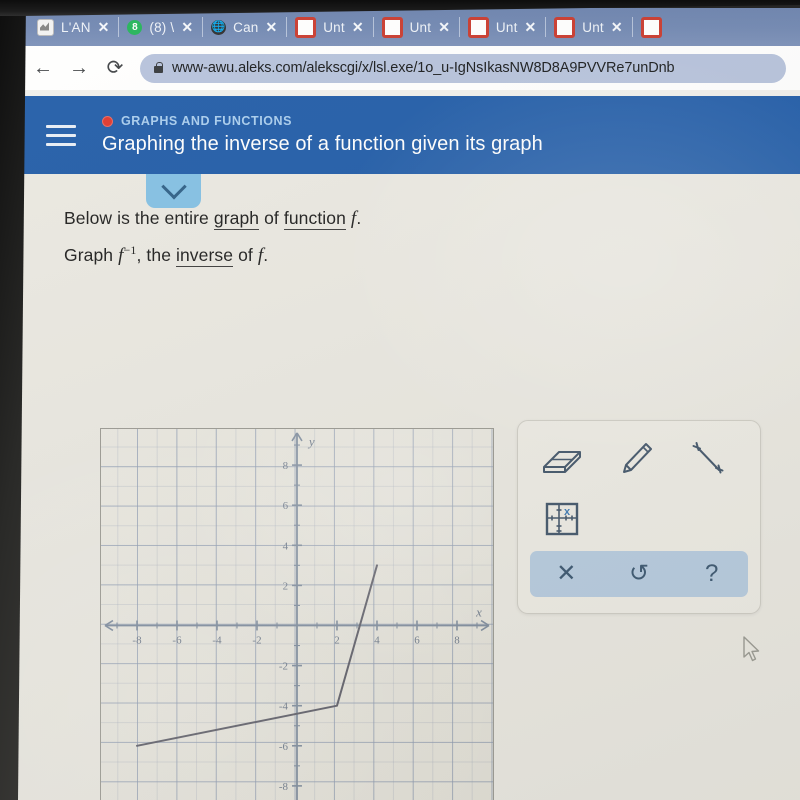  I want to click on eraser-tool, so click(562, 461).